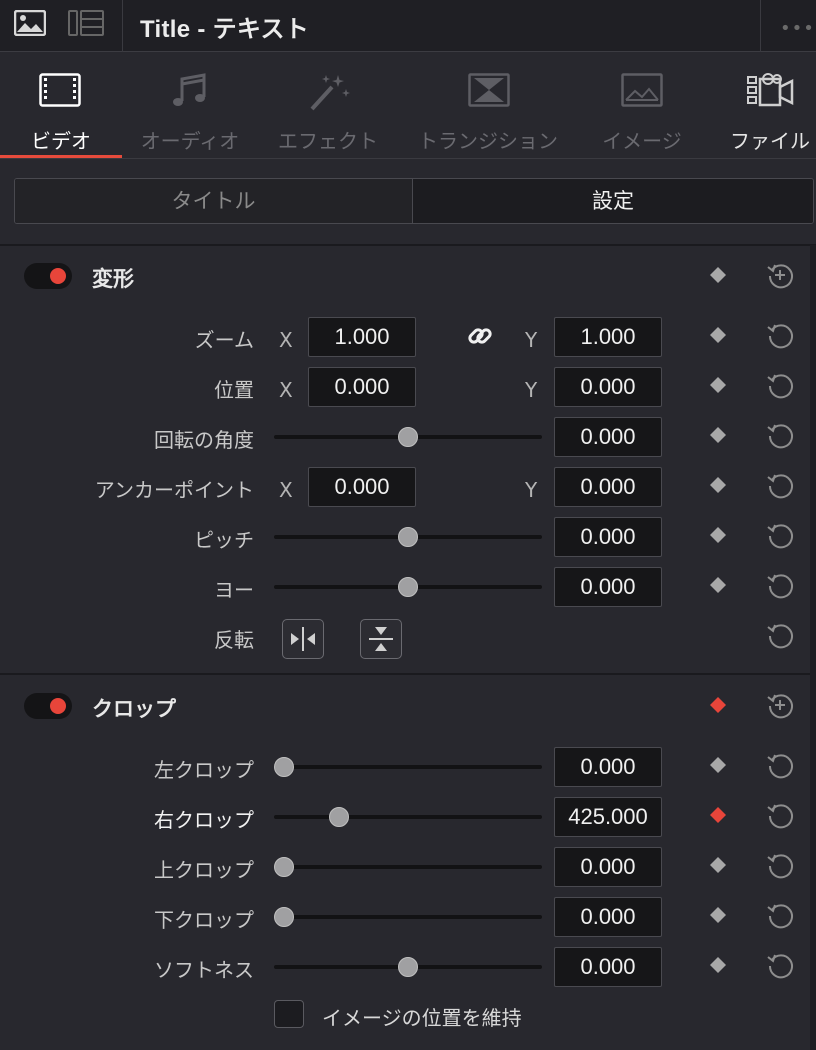 The image size is (816, 1050). What do you see at coordinates (642, 90) in the screenshot?
I see `image-icon` at bounding box center [642, 90].